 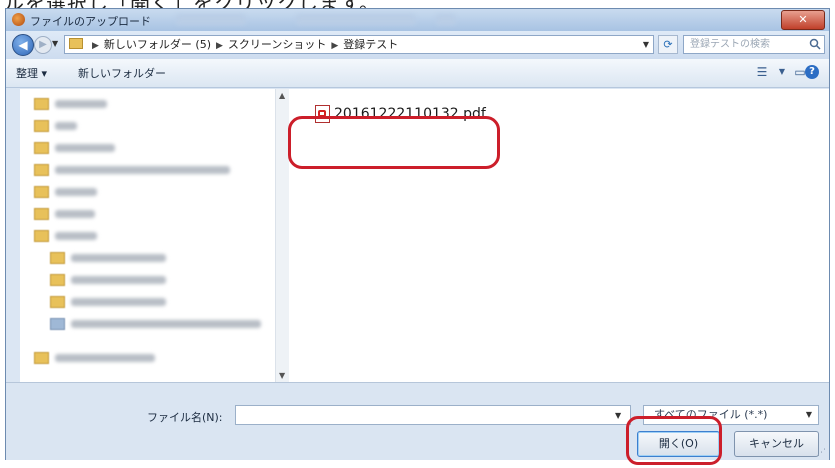 I want to click on breadcrumb: ▶ 新しいフォルダー (5) ▶ スクリーンショット ▶ 登録テスト ▼, so click(x=359, y=44).